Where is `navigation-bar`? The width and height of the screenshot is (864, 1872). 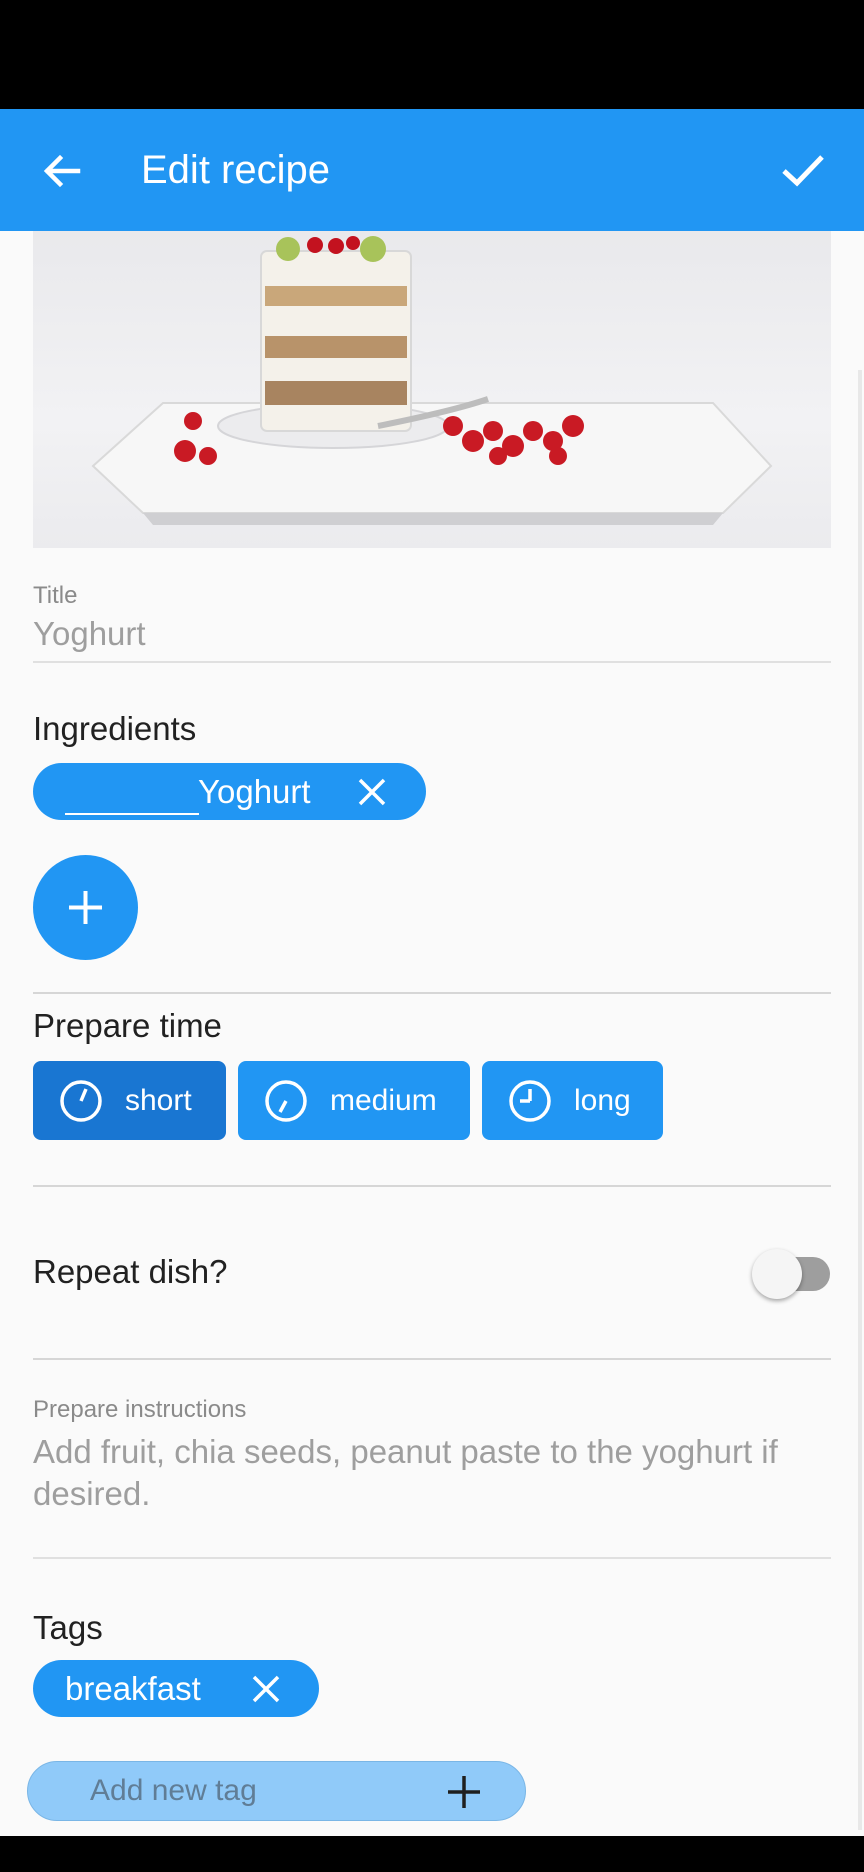
navigation-bar is located at coordinates (432, 1854).